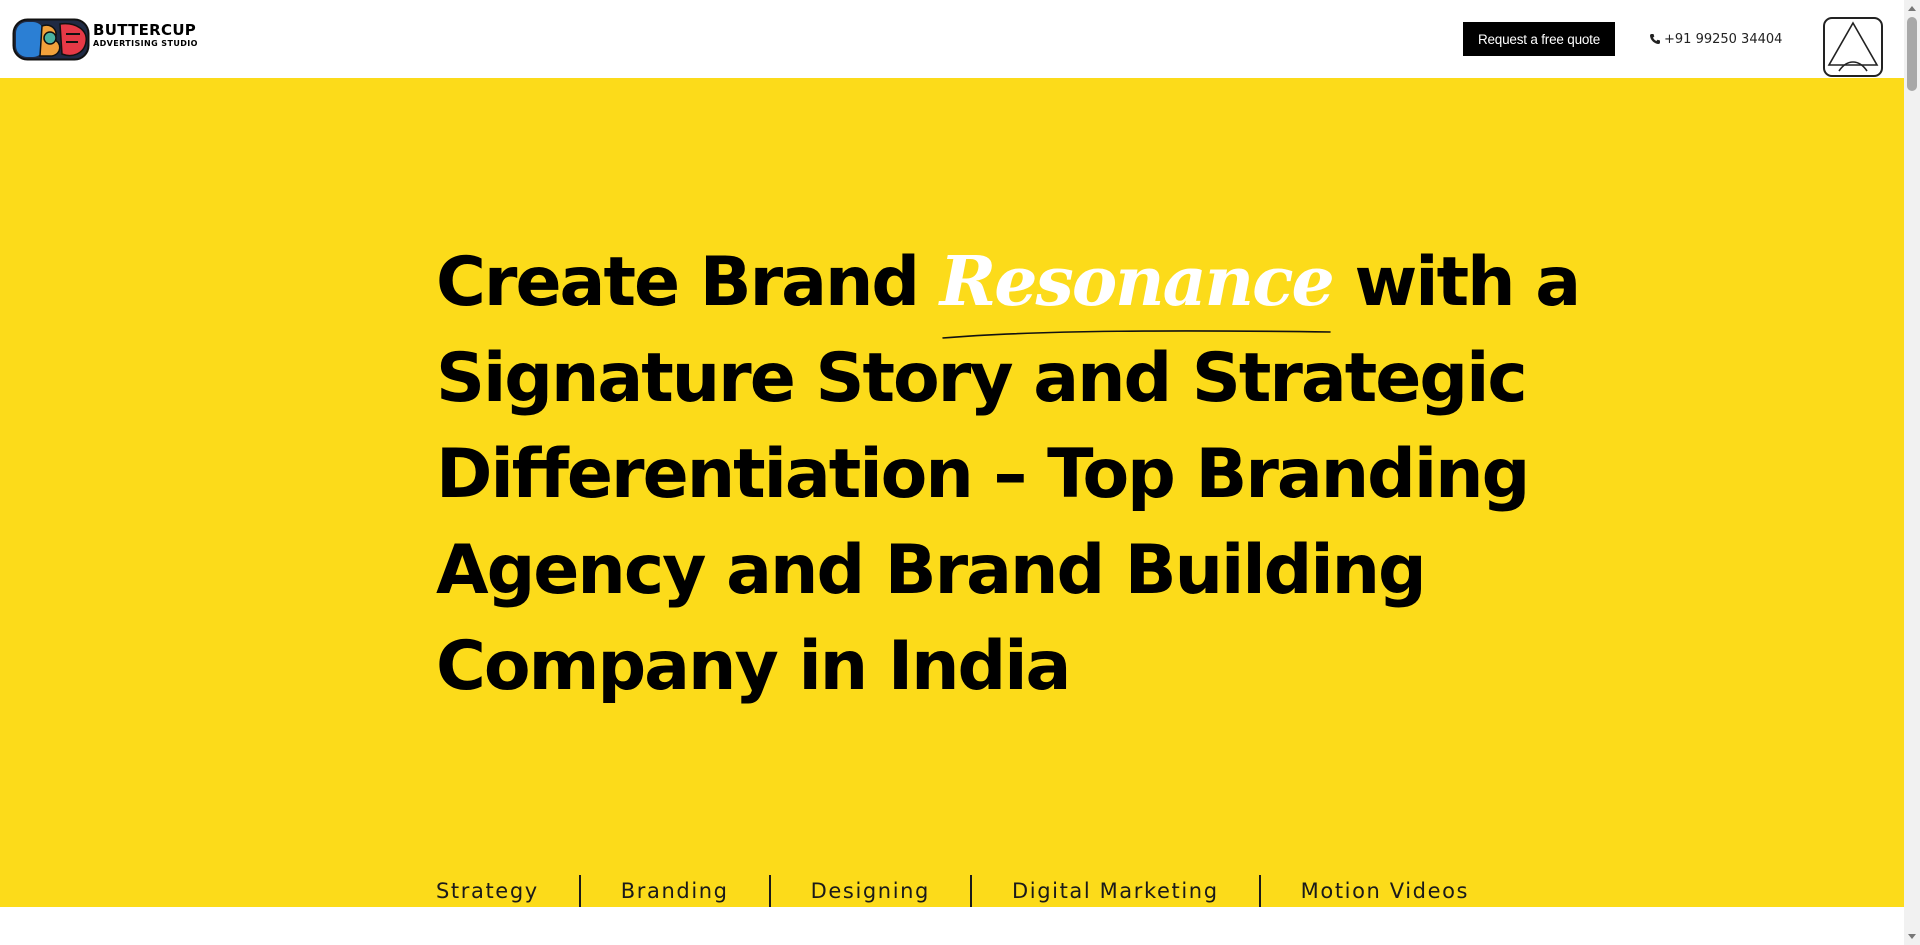 The width and height of the screenshot is (1920, 945). What do you see at coordinates (982, 378) in the screenshot?
I see `headline-line-2: Signature Story and Strategic` at bounding box center [982, 378].